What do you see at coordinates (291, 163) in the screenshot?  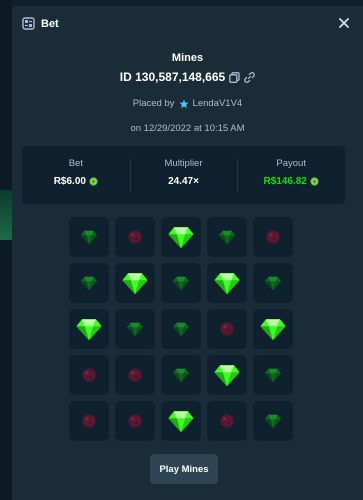 I see `payout-label: Payout` at bounding box center [291, 163].